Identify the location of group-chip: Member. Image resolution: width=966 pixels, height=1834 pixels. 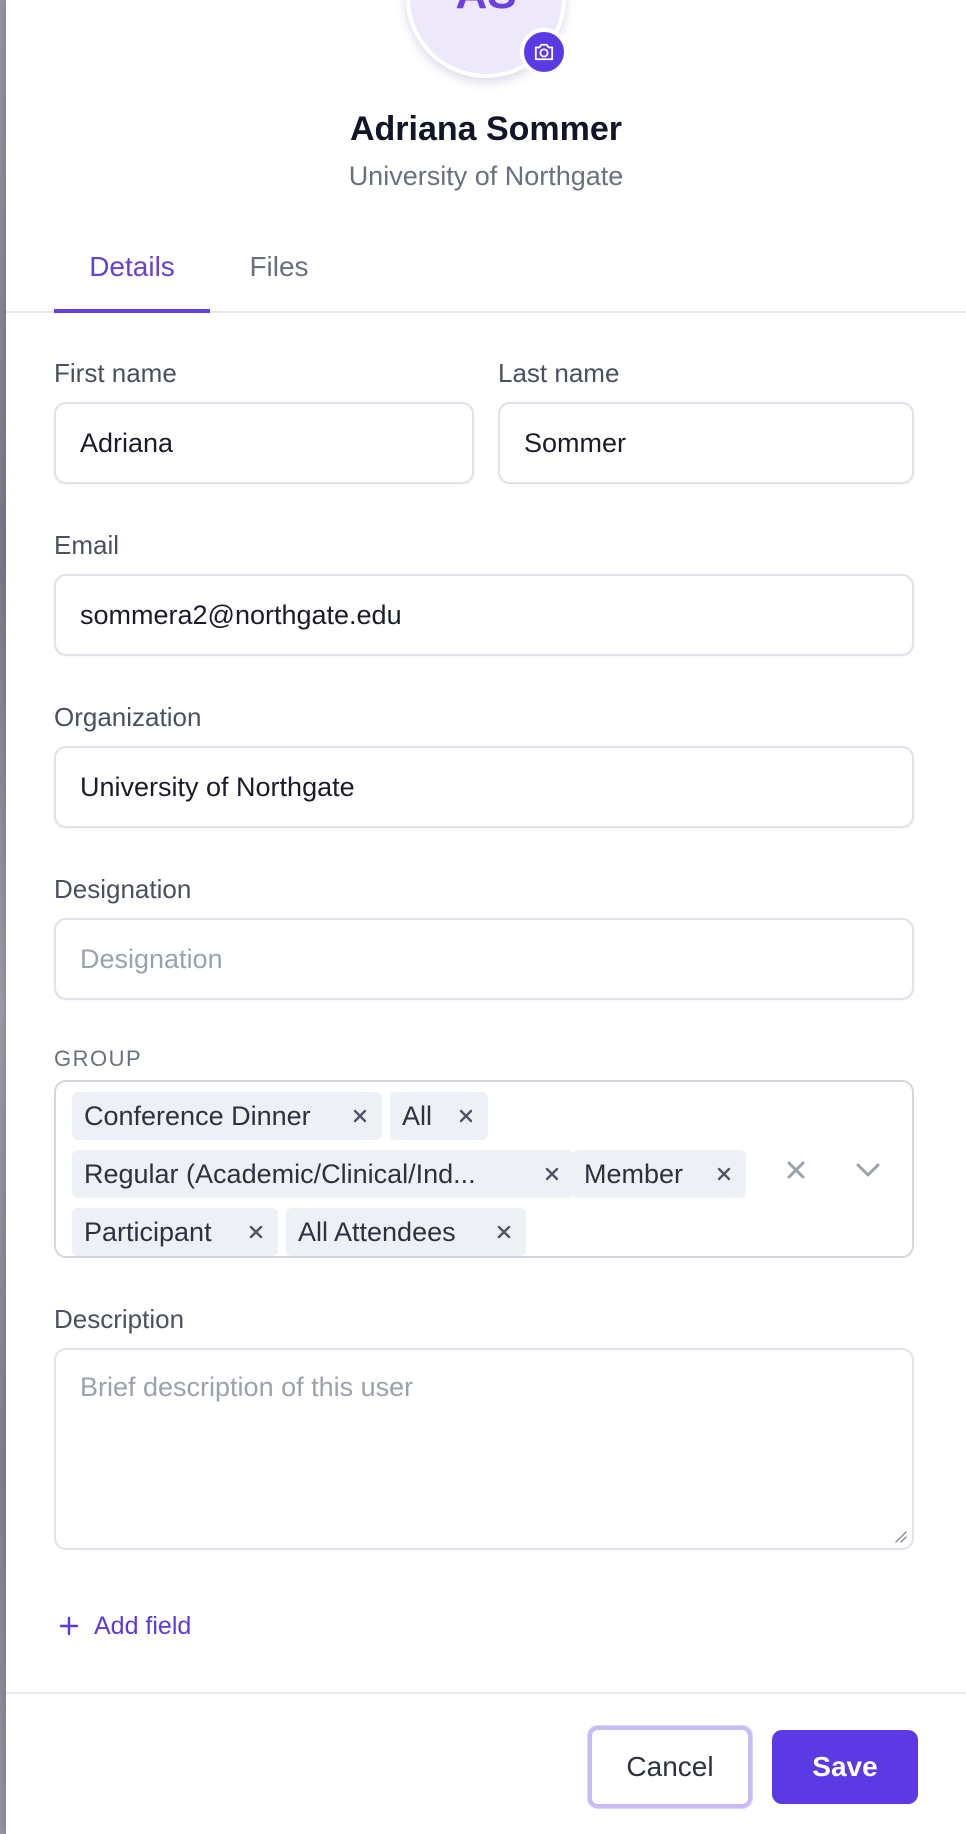
(659, 1174).